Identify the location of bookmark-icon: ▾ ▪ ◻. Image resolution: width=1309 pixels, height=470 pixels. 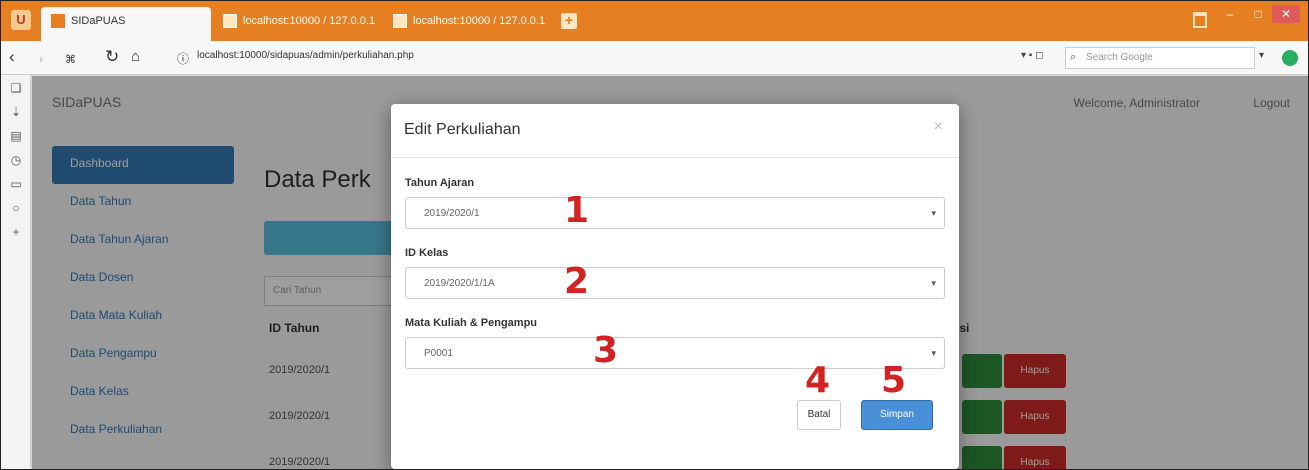
(1032, 55).